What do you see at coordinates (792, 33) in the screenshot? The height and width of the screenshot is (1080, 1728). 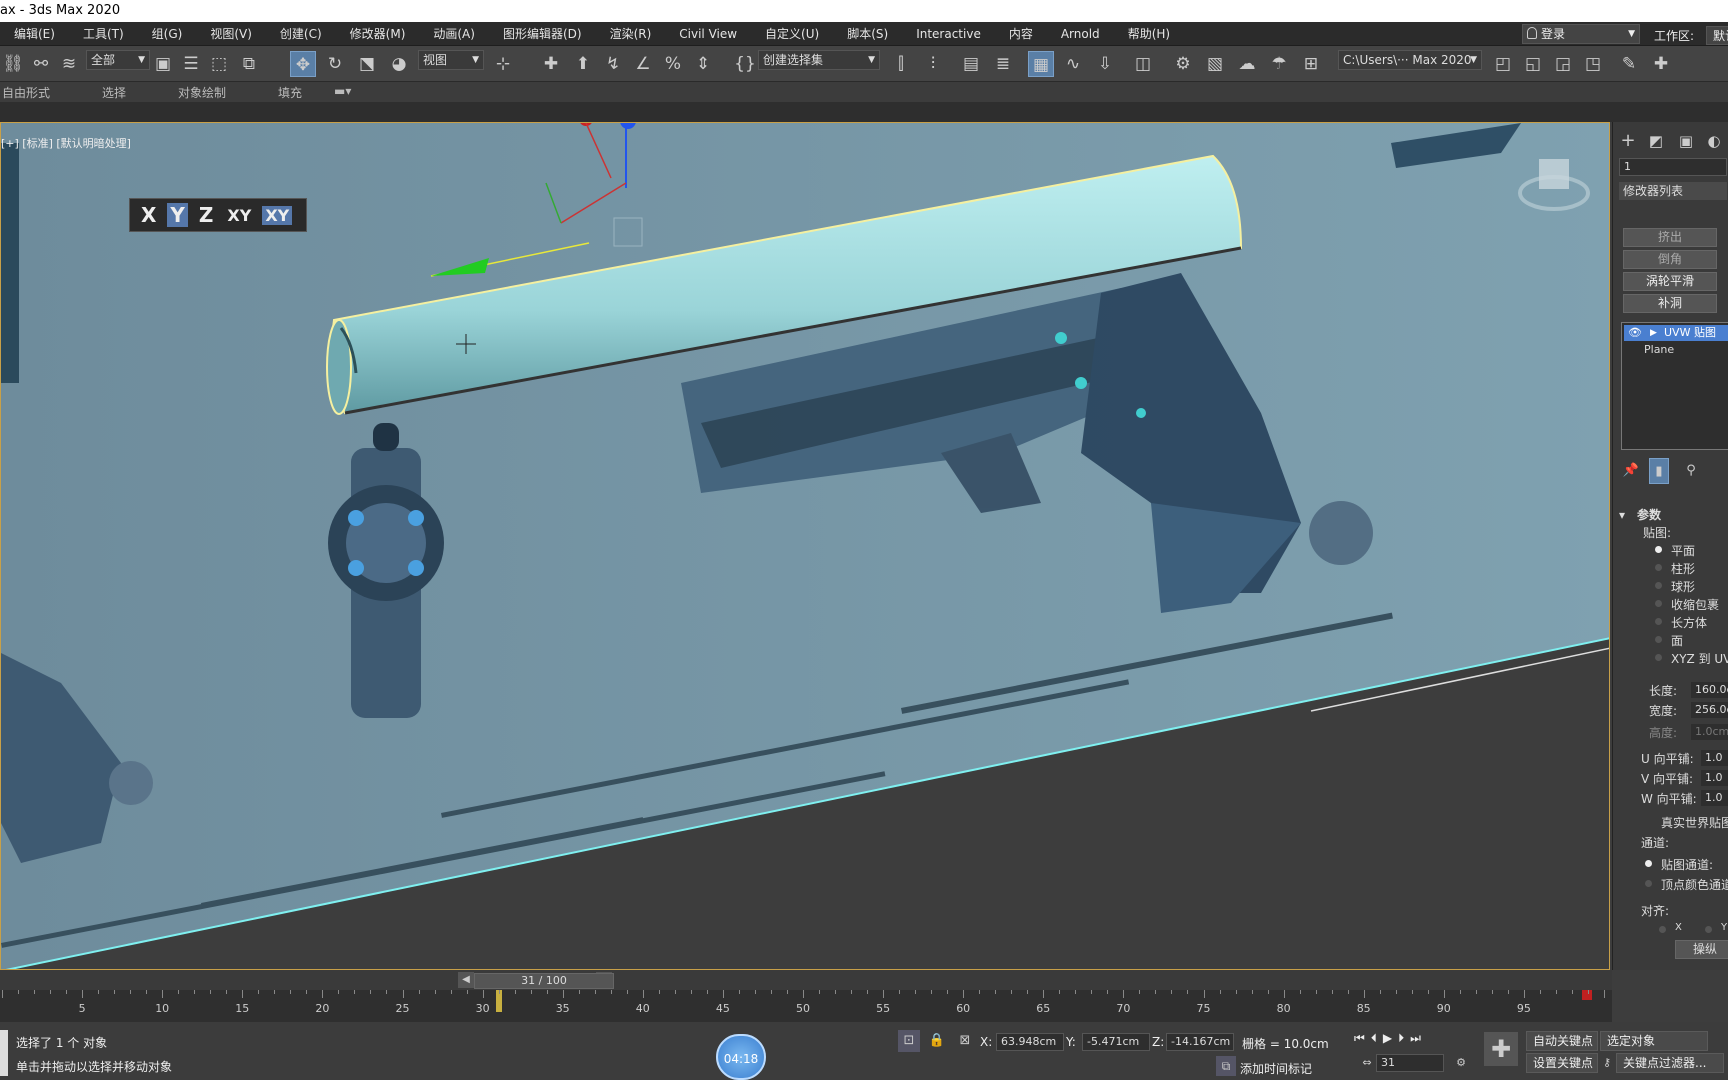 I see `menu-item: 自定义(U)` at bounding box center [792, 33].